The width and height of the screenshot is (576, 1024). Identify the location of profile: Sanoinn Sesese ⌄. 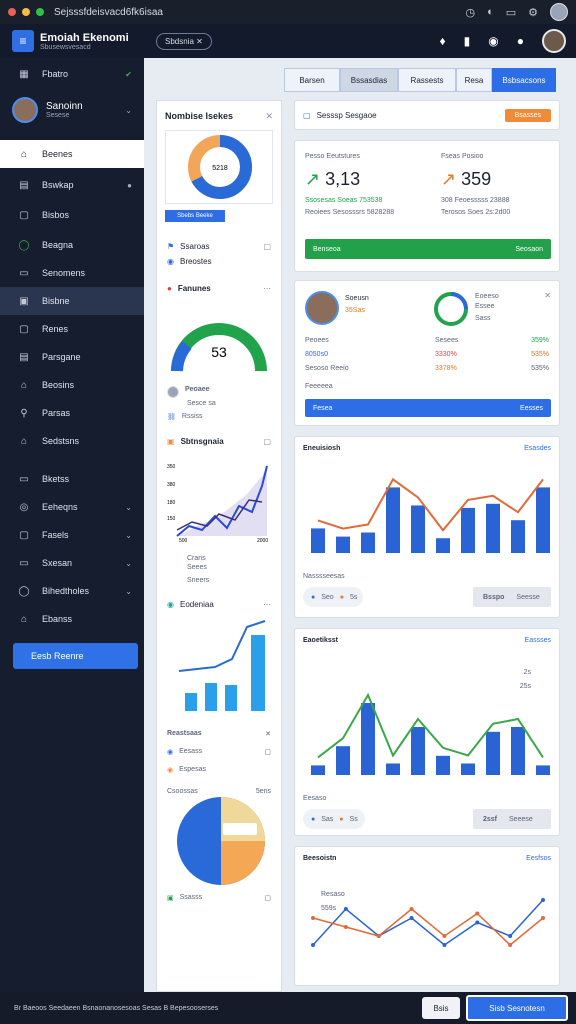
(72, 110).